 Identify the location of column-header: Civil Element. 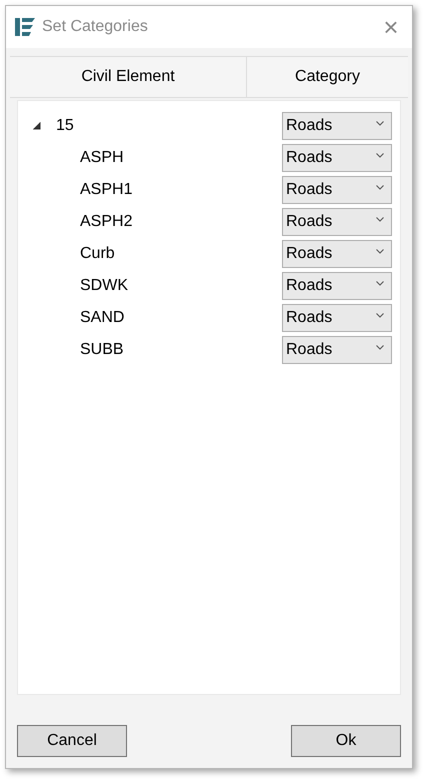
(128, 77).